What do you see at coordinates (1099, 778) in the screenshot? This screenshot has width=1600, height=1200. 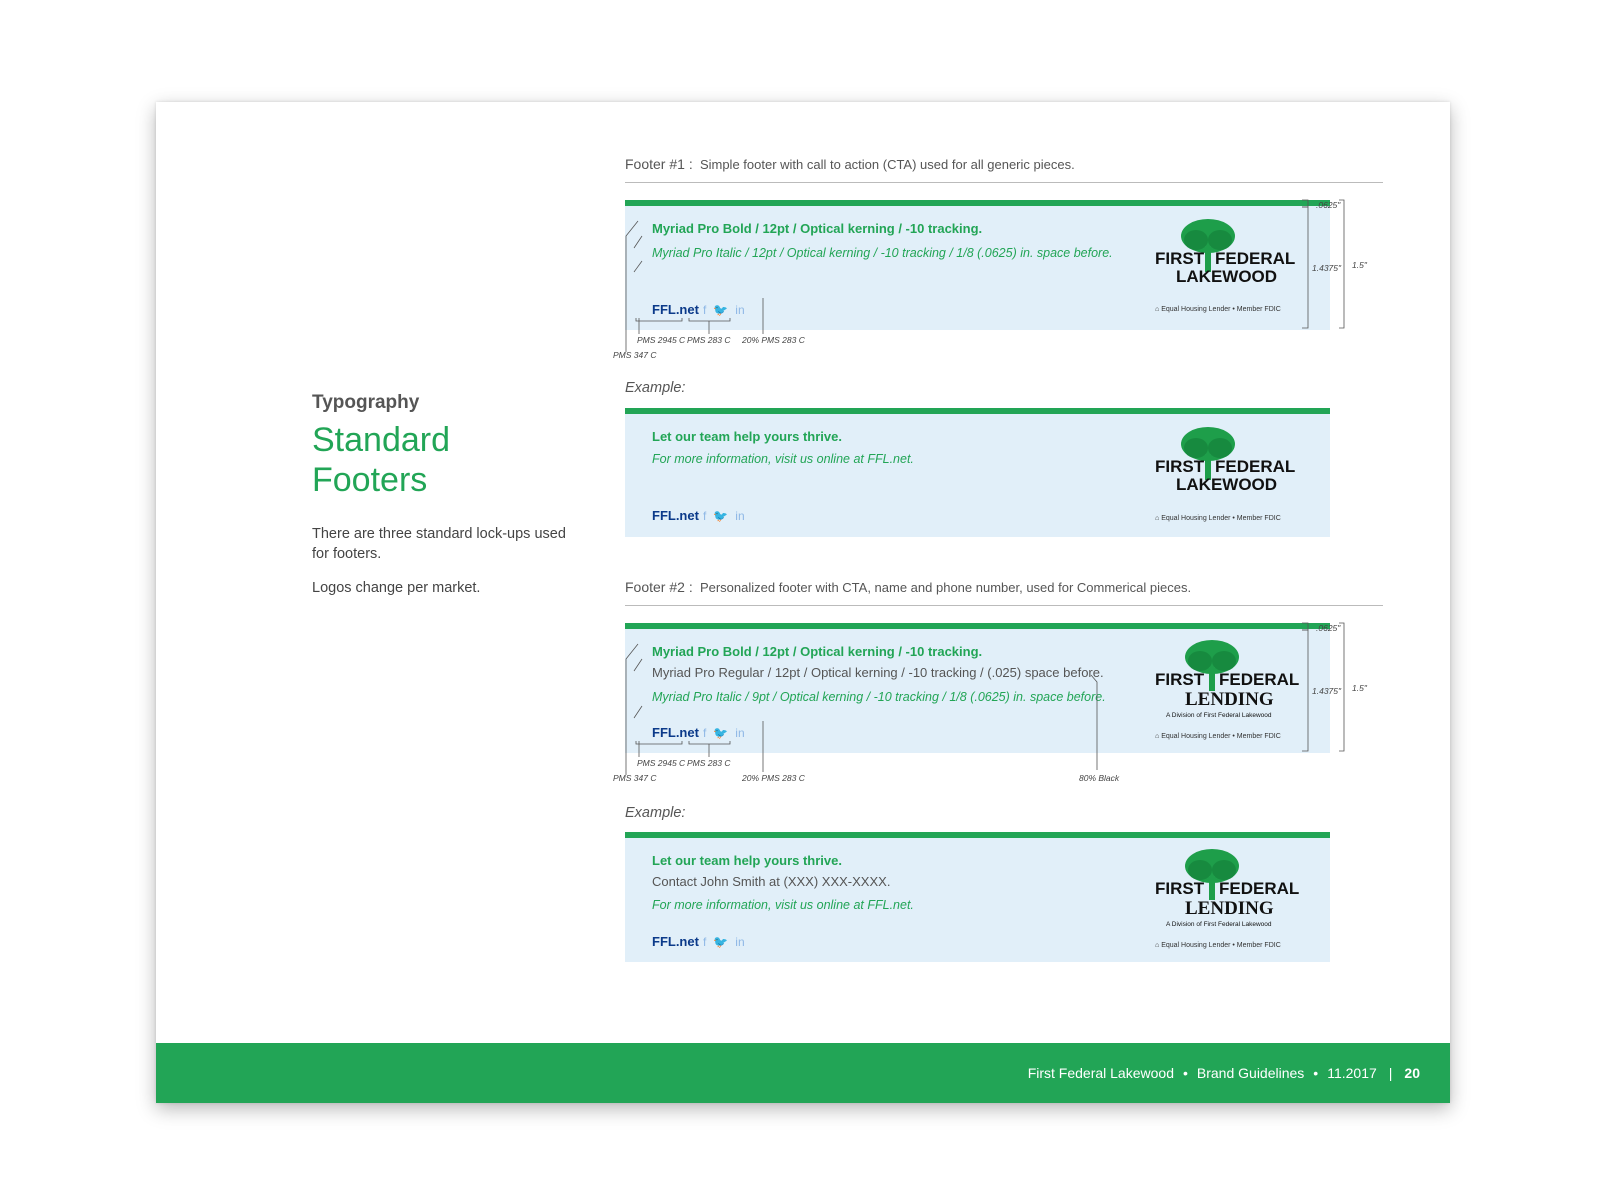 I see `ann-80black: 80% Black` at bounding box center [1099, 778].